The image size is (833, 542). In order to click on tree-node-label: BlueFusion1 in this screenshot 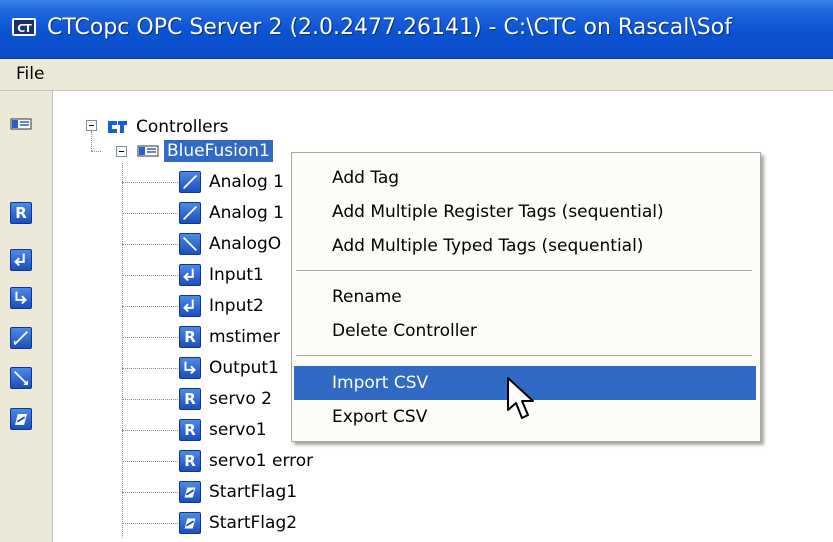, I will do `click(218, 151)`.